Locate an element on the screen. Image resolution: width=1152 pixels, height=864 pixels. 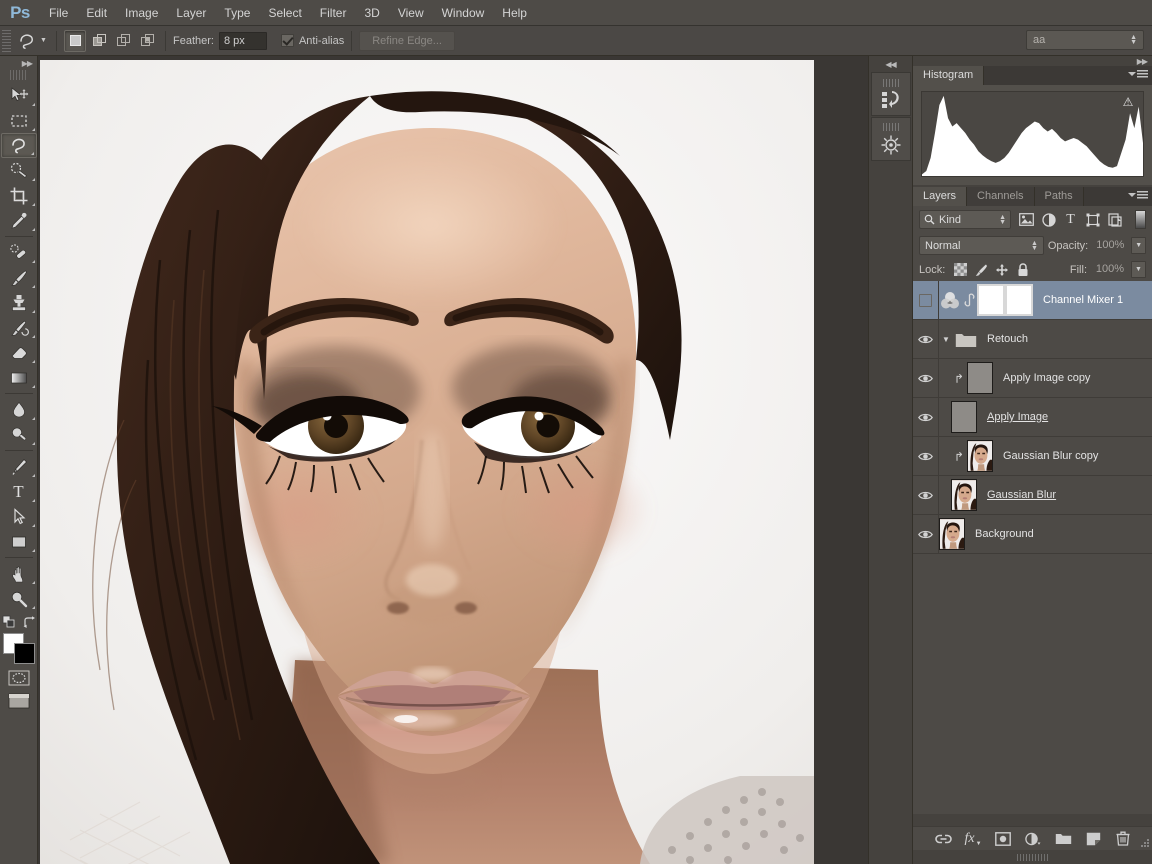
layer-row: ▼ Retouch is located at coordinates (1032, 339).